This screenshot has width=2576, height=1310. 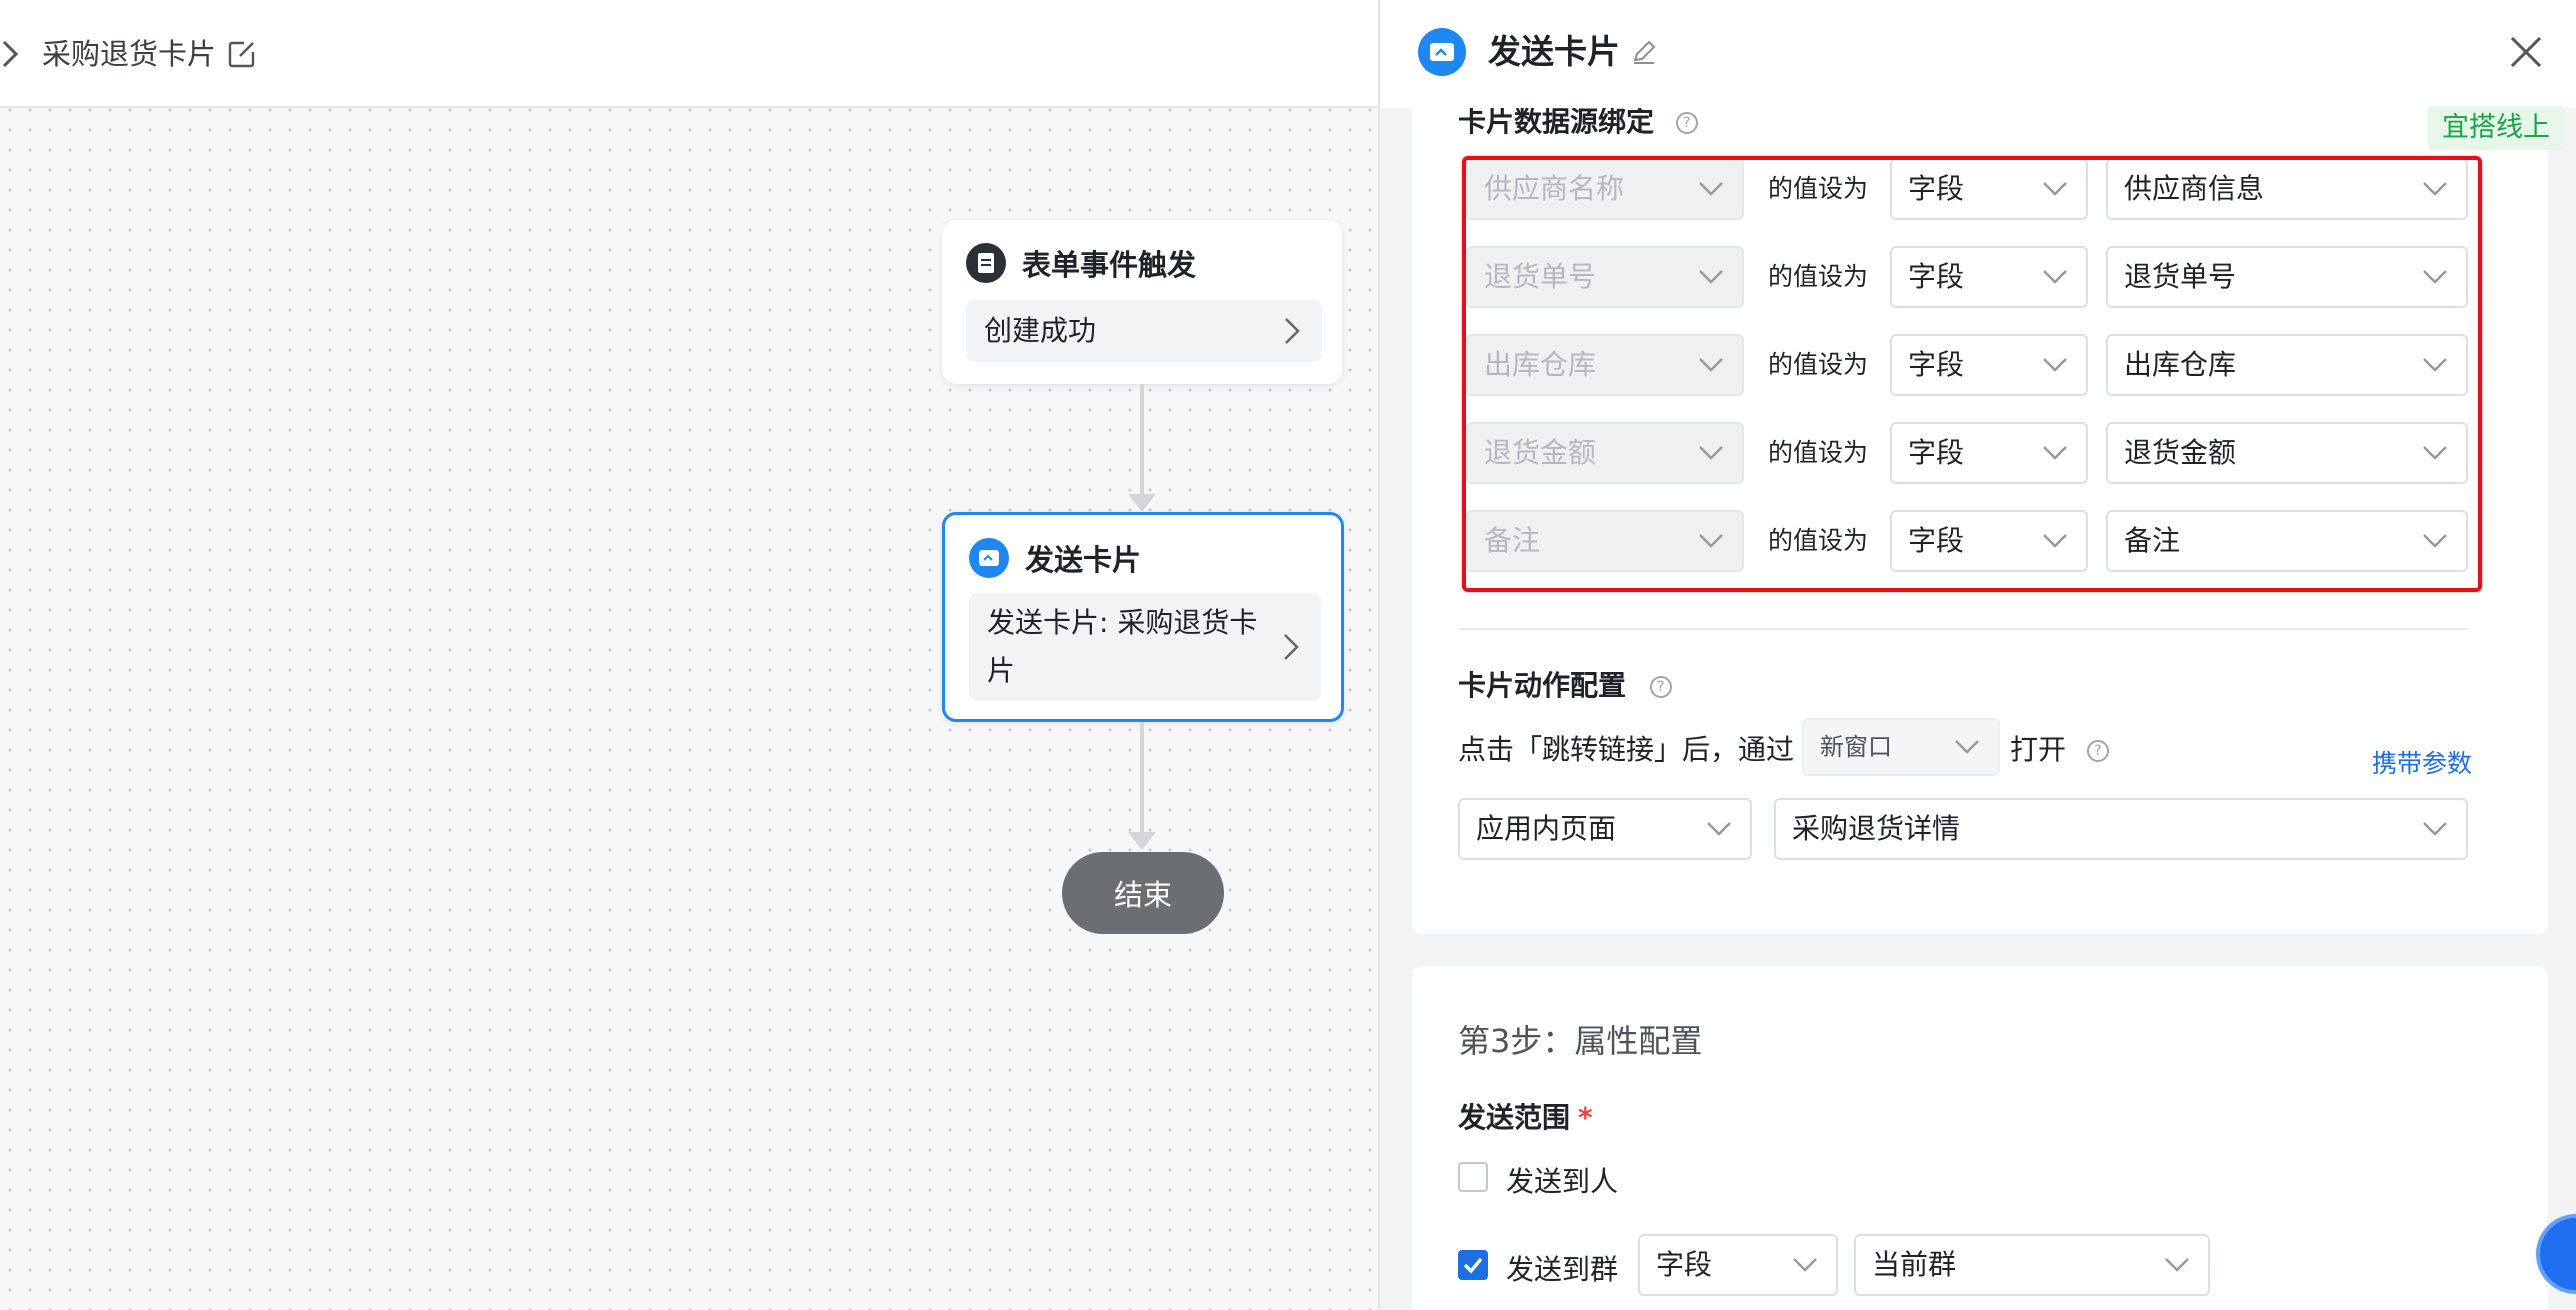 I want to click on page-type-value: 应用内页面, so click(x=1546, y=828).